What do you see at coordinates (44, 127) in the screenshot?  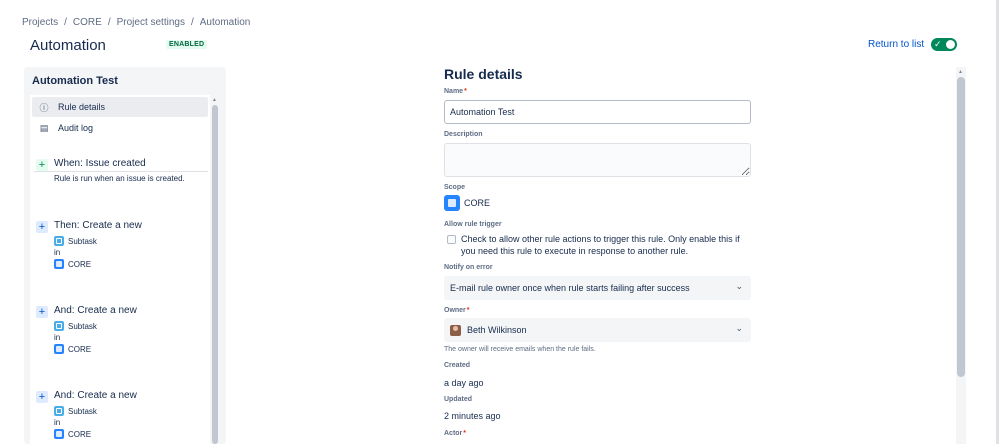 I see `document-icon: ▤` at bounding box center [44, 127].